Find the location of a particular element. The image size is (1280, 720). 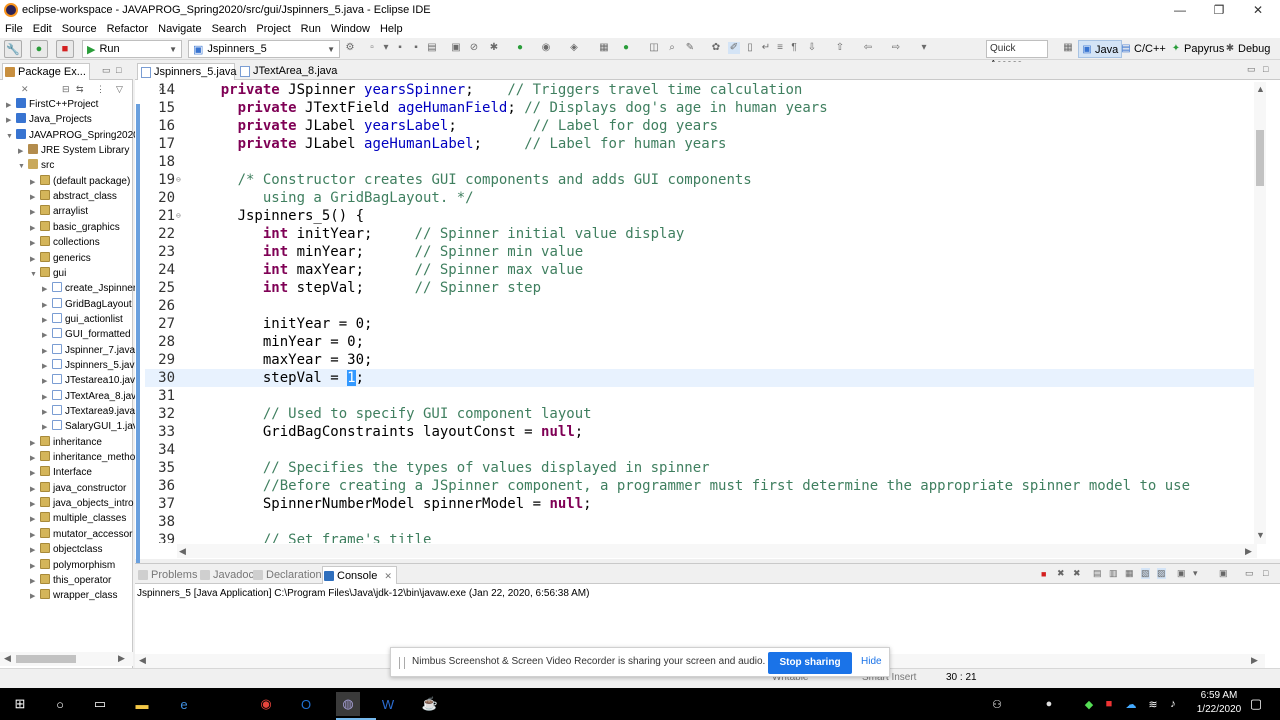

code-line: 20 using a GridBagLayout. */ is located at coordinates (700, 198).